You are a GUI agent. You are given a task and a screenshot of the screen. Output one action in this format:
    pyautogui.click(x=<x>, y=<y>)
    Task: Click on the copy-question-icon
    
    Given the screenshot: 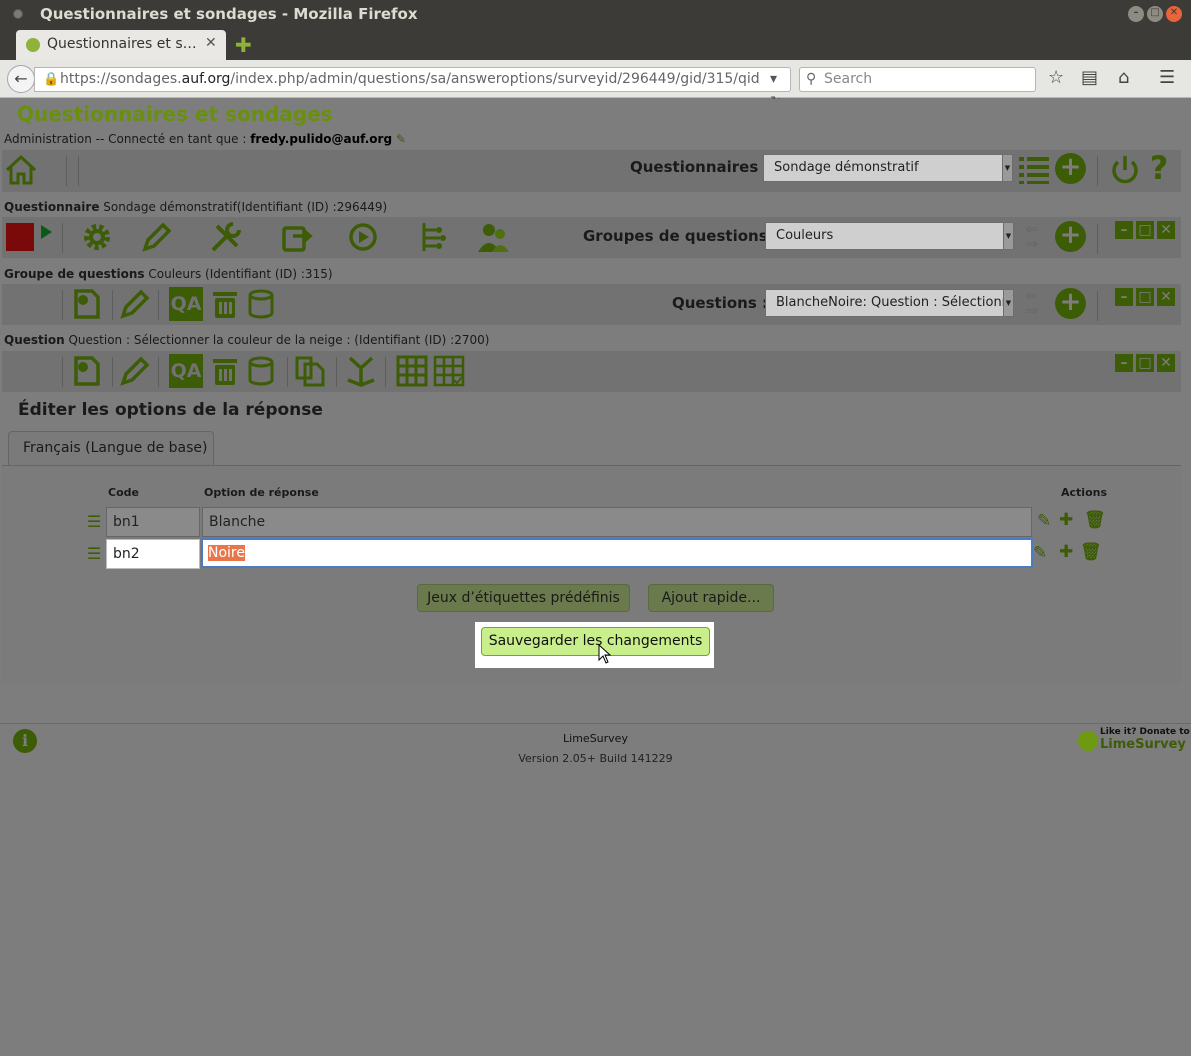 What is the action you would take?
    pyautogui.click(x=310, y=371)
    